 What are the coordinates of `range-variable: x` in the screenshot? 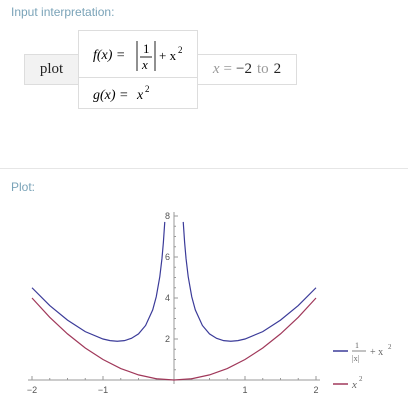 It's located at (216, 69).